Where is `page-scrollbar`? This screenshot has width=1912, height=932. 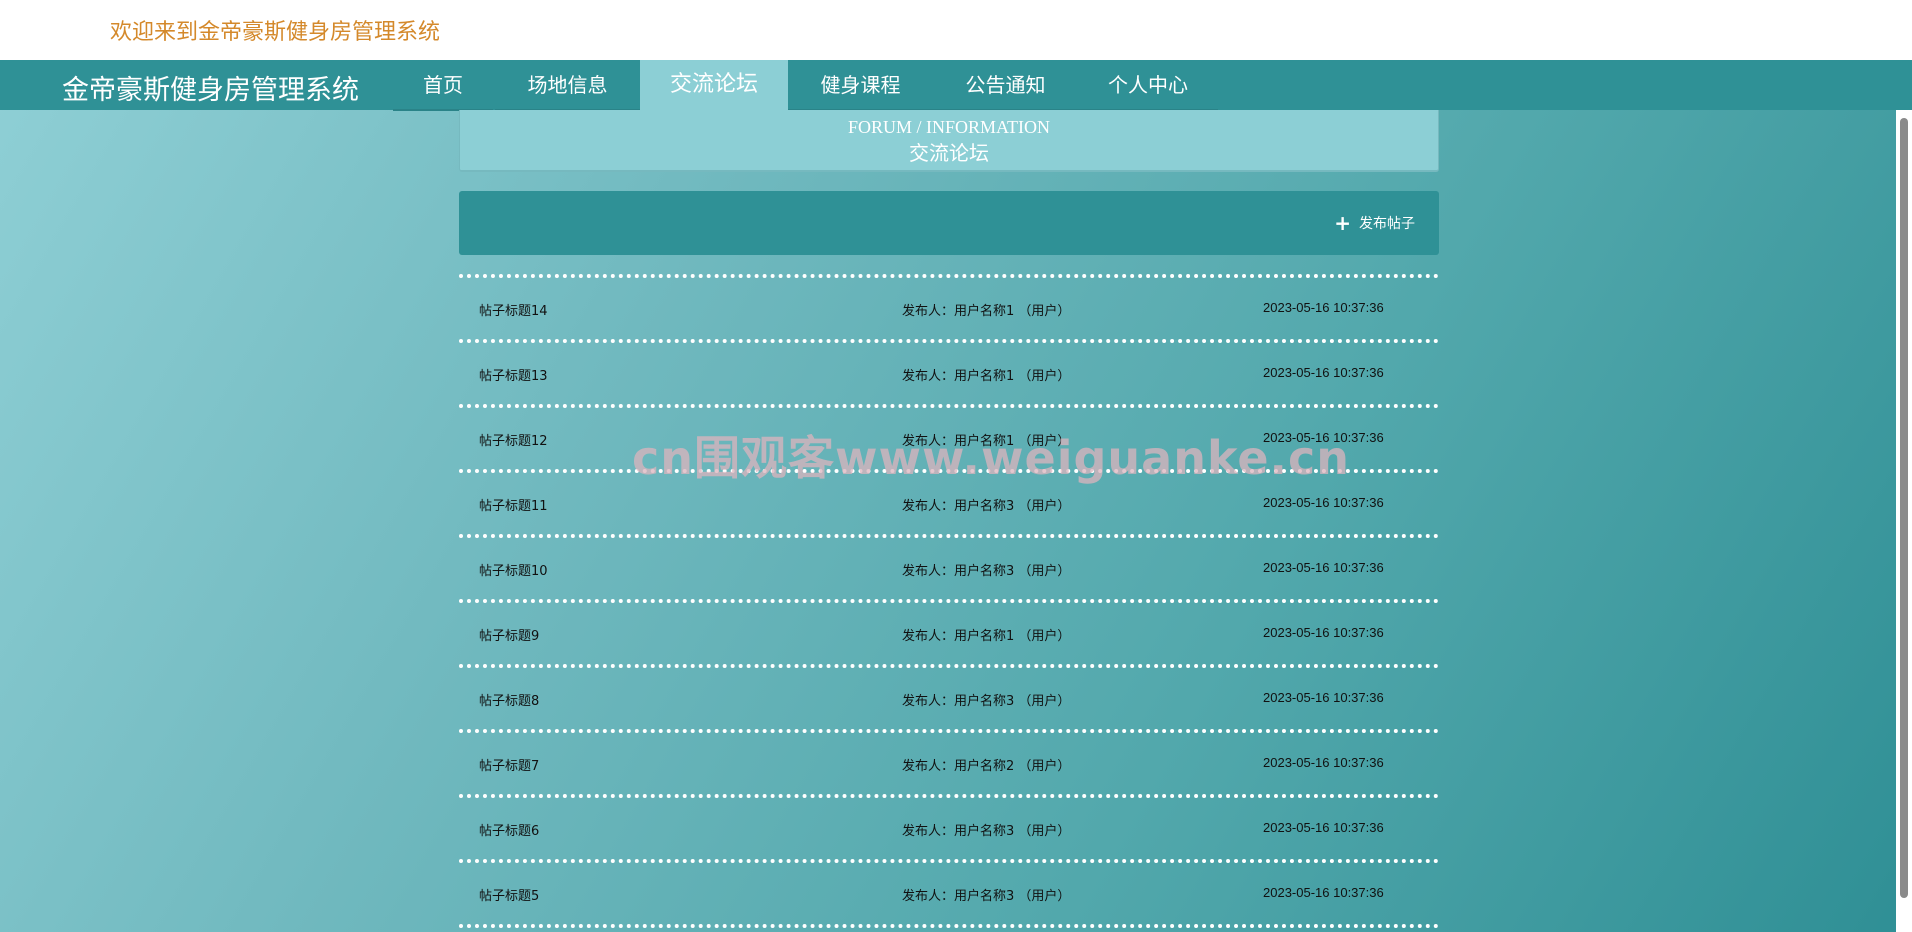 page-scrollbar is located at coordinates (1904, 521).